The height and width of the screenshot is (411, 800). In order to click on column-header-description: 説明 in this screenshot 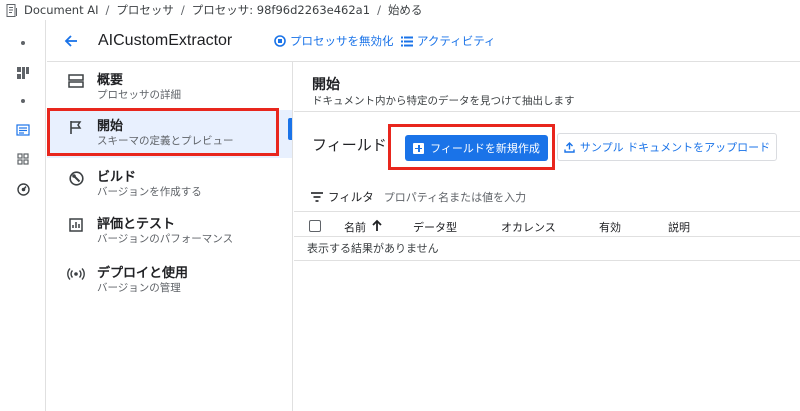, I will do `click(679, 227)`.